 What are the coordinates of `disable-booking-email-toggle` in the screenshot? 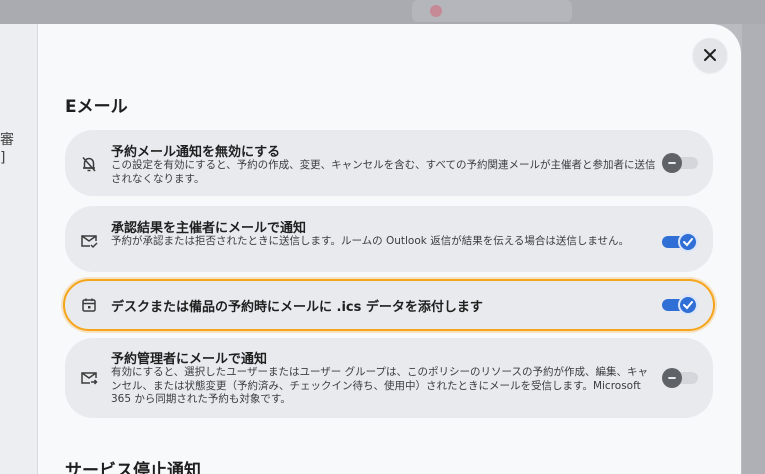 It's located at (680, 163).